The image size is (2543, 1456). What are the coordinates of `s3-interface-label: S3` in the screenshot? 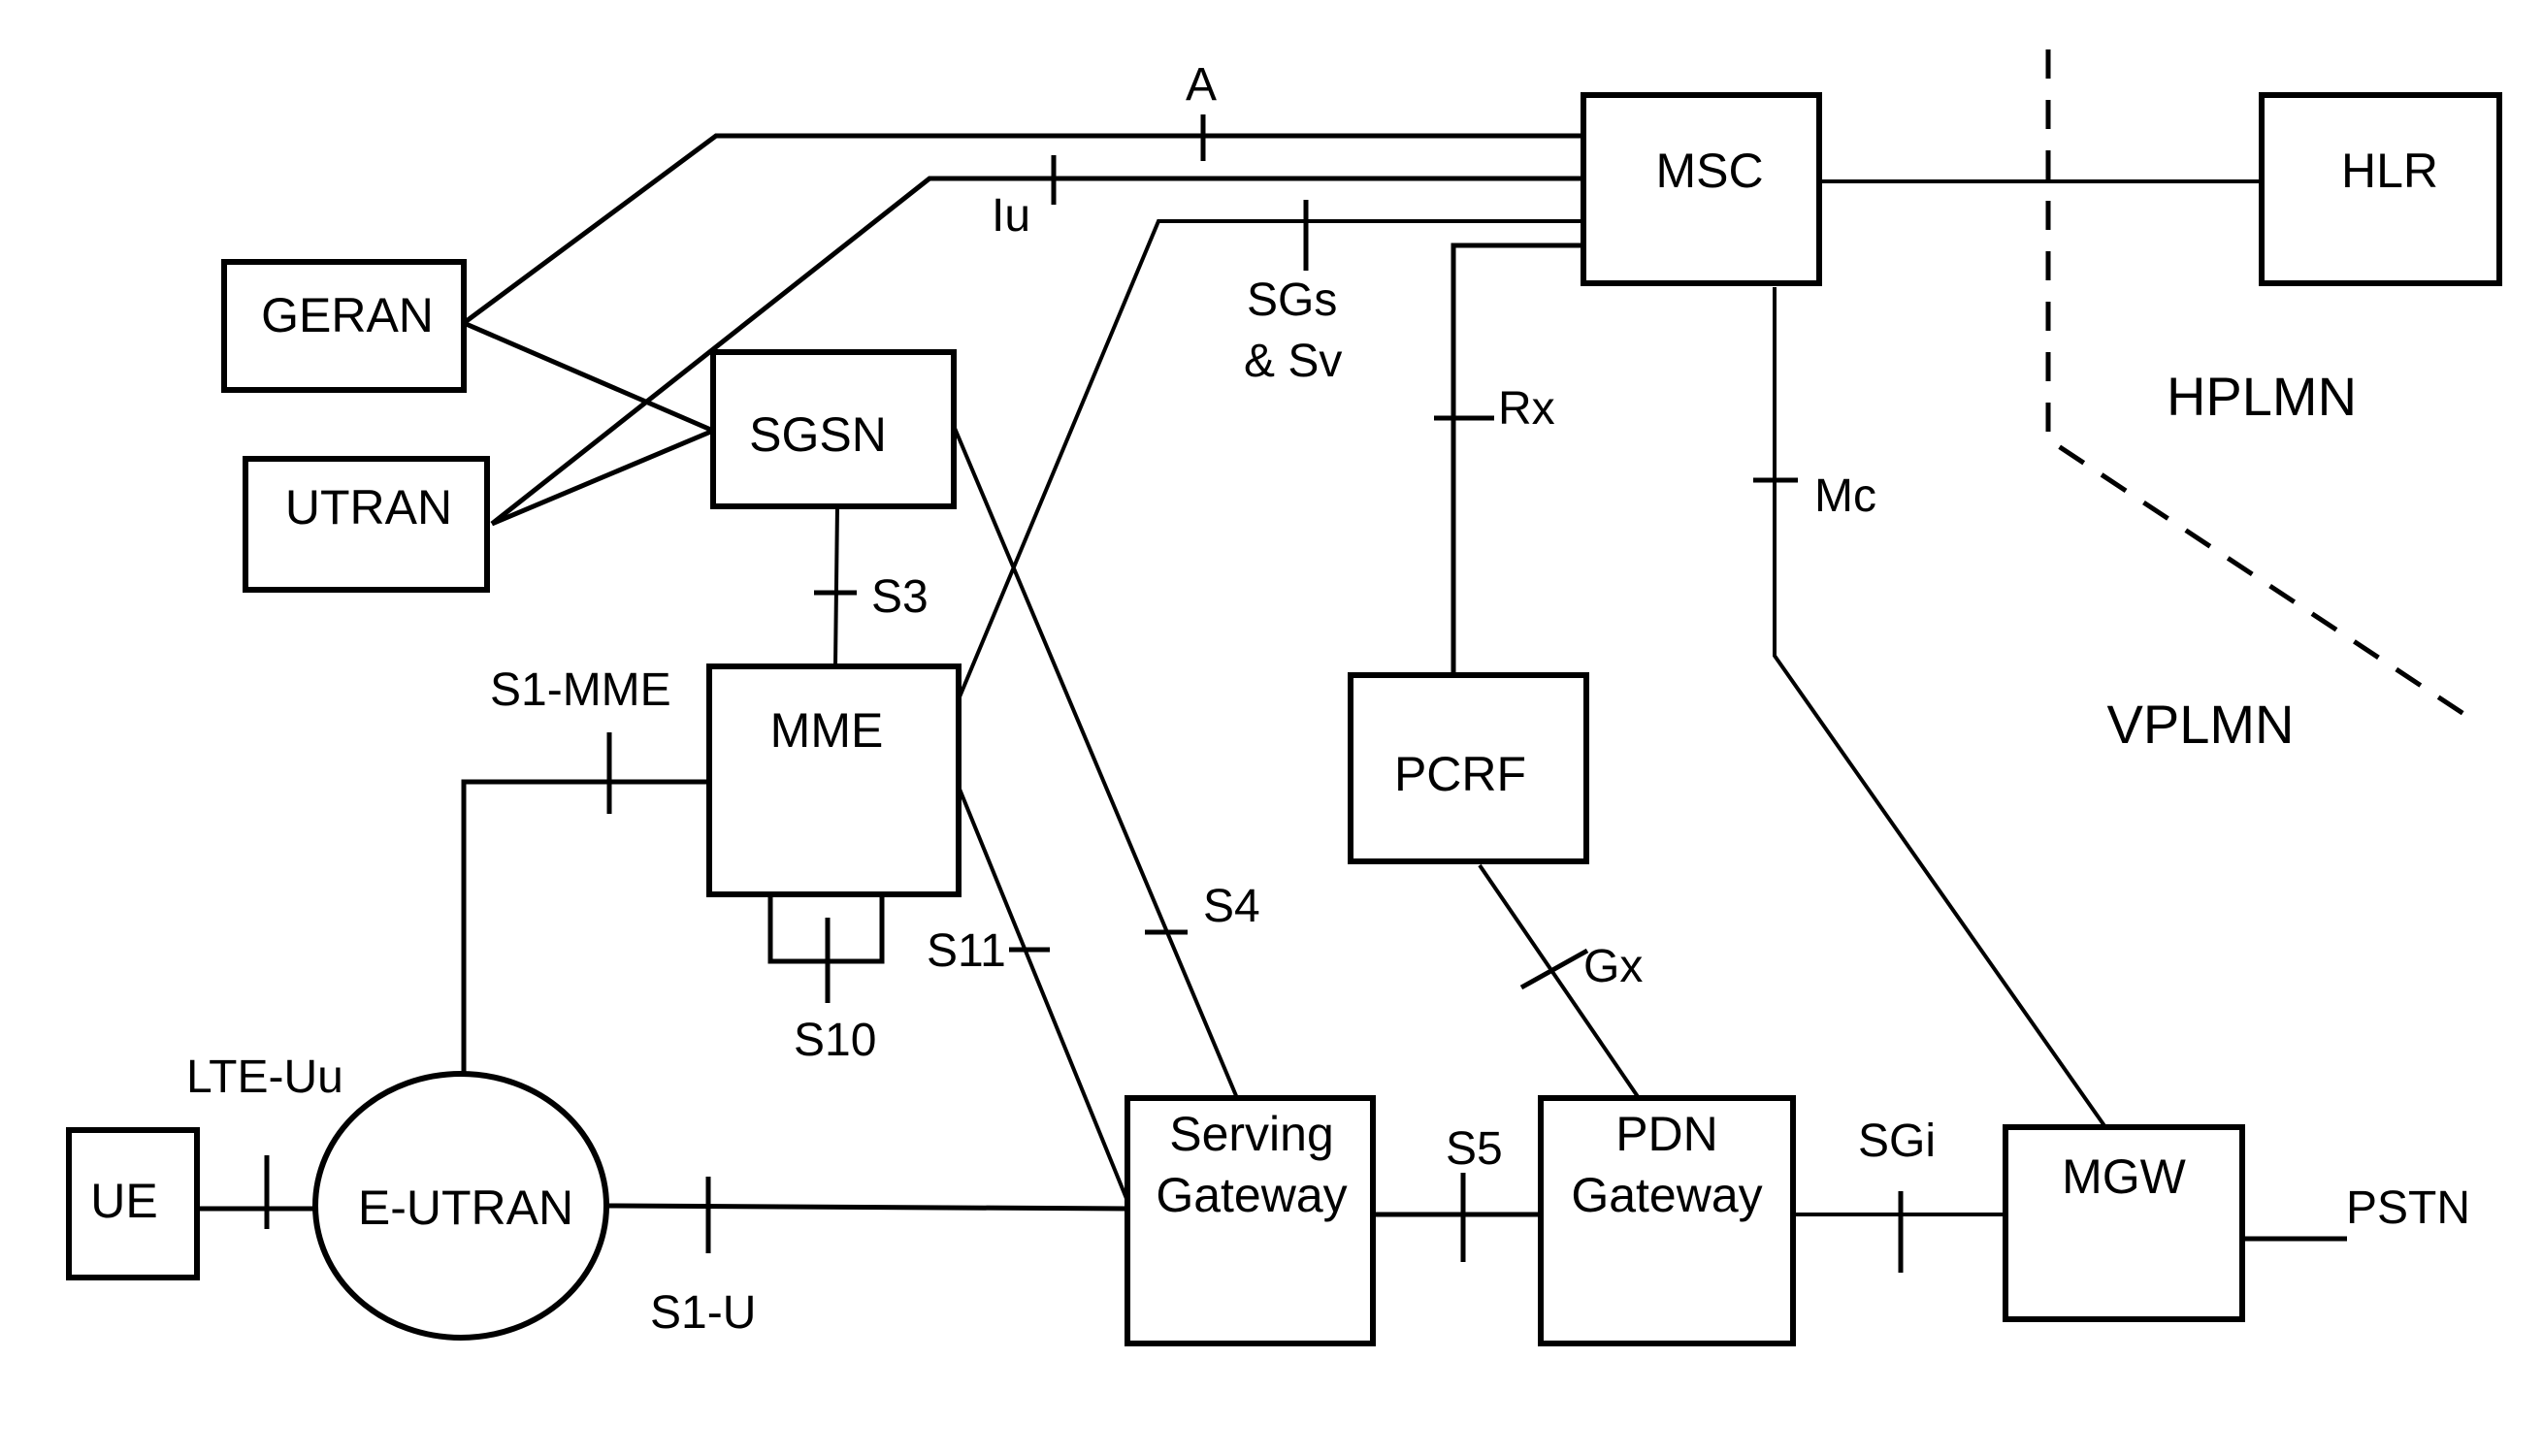 It's located at (900, 597).